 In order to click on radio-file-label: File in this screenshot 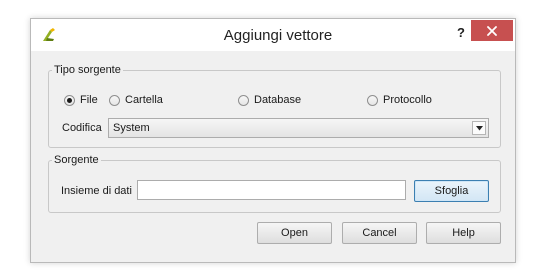, I will do `click(89, 100)`.